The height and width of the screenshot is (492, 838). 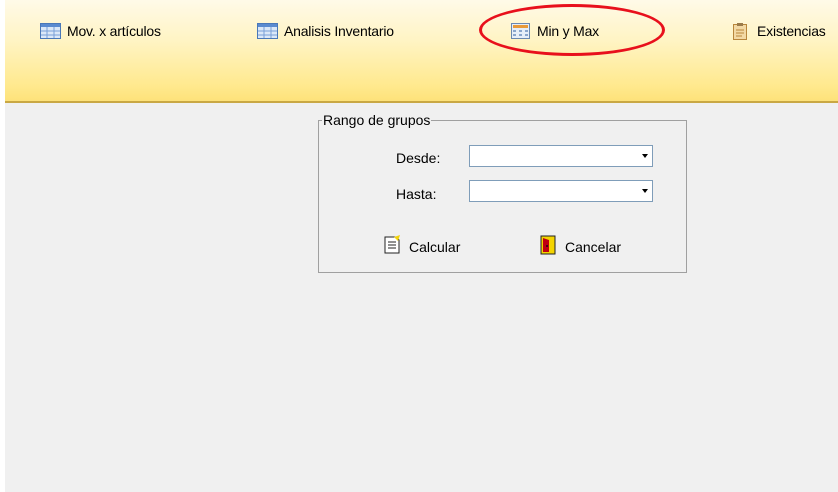 I want to click on clipboard-icon, so click(x=740, y=31).